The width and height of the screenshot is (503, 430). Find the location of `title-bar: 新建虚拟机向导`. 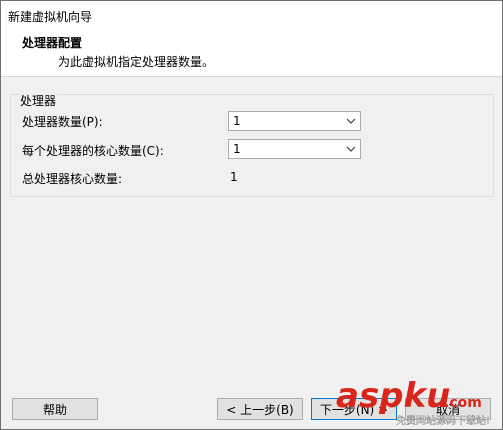

title-bar: 新建虚拟机向导 is located at coordinates (251, 16).